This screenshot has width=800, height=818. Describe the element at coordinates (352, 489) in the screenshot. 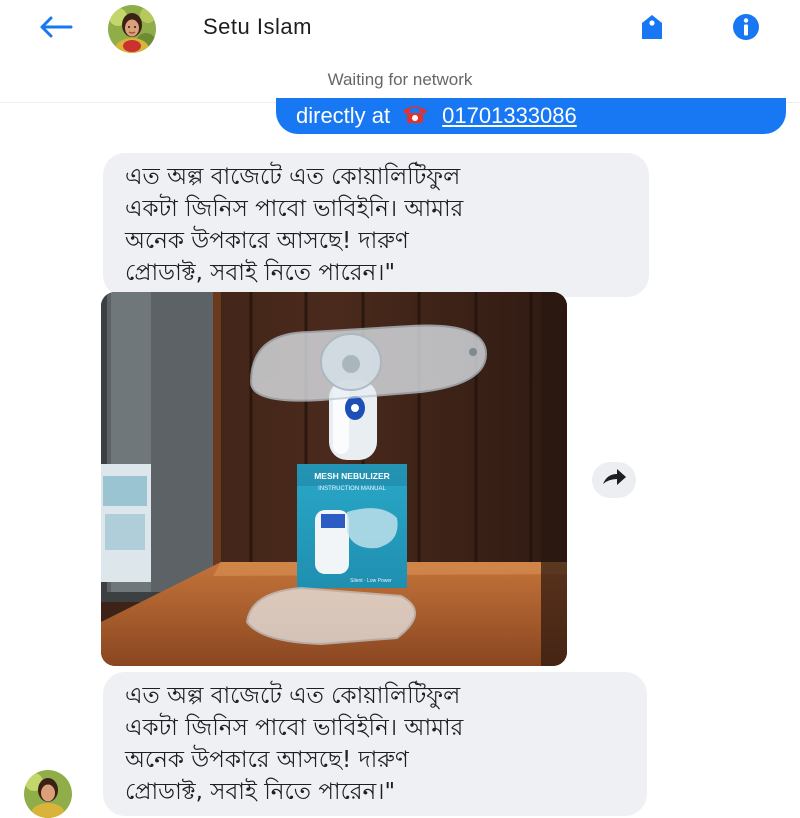

I see `box-subtitle: INSTRUCTION MANUAL` at that location.